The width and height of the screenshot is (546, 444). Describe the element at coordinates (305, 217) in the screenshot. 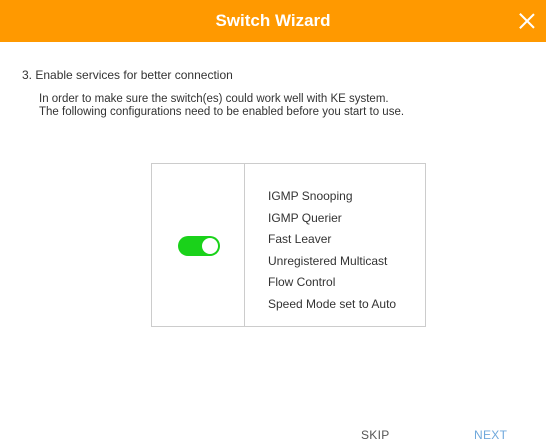

I see `service-item-igmp-querier: IGMP Querier` at that location.